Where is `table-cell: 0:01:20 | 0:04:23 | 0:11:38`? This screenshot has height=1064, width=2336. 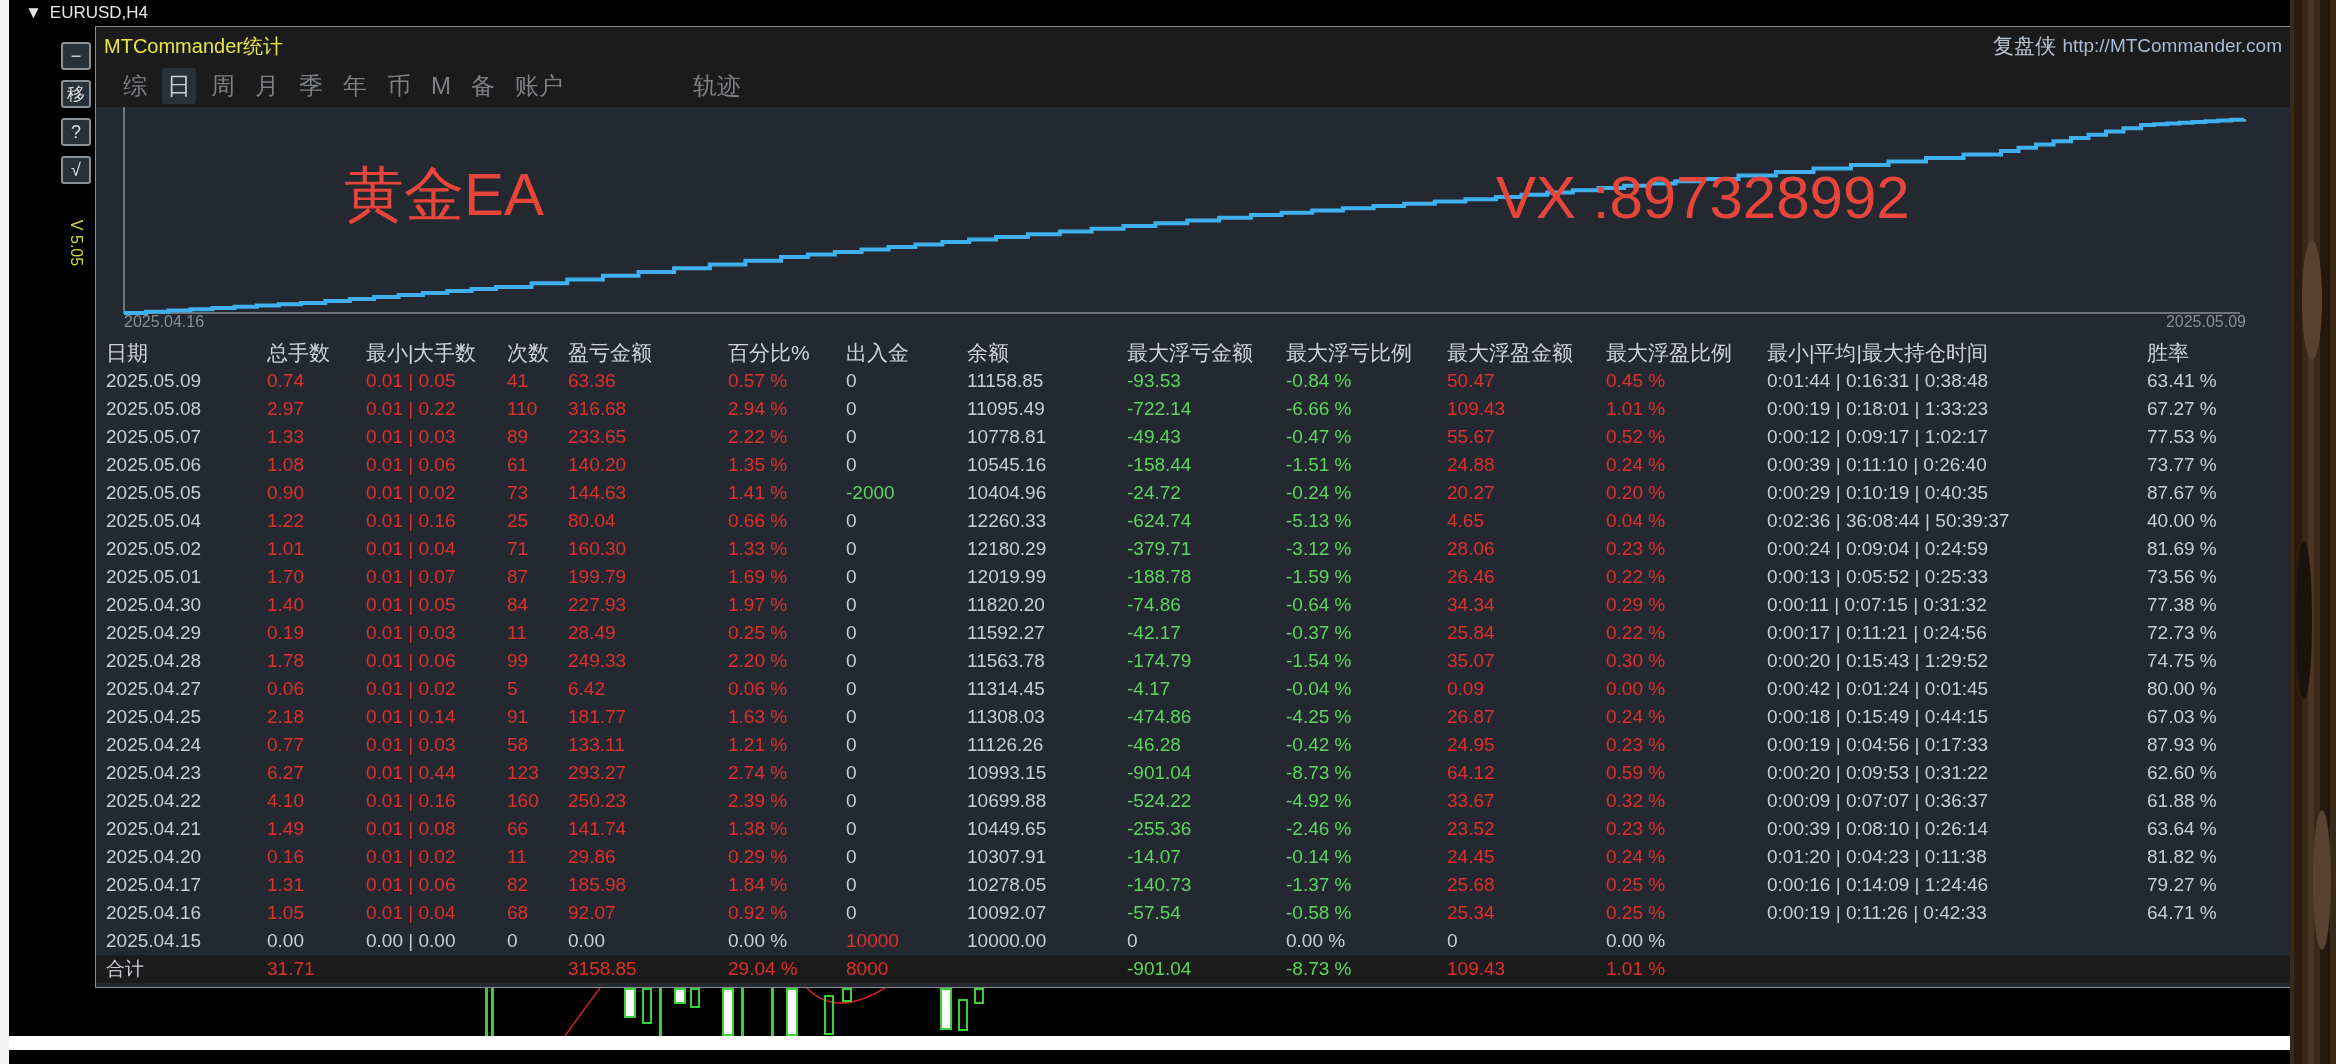
table-cell: 0:01:20 | 0:04:23 | 0:11:38 is located at coordinates (1877, 857).